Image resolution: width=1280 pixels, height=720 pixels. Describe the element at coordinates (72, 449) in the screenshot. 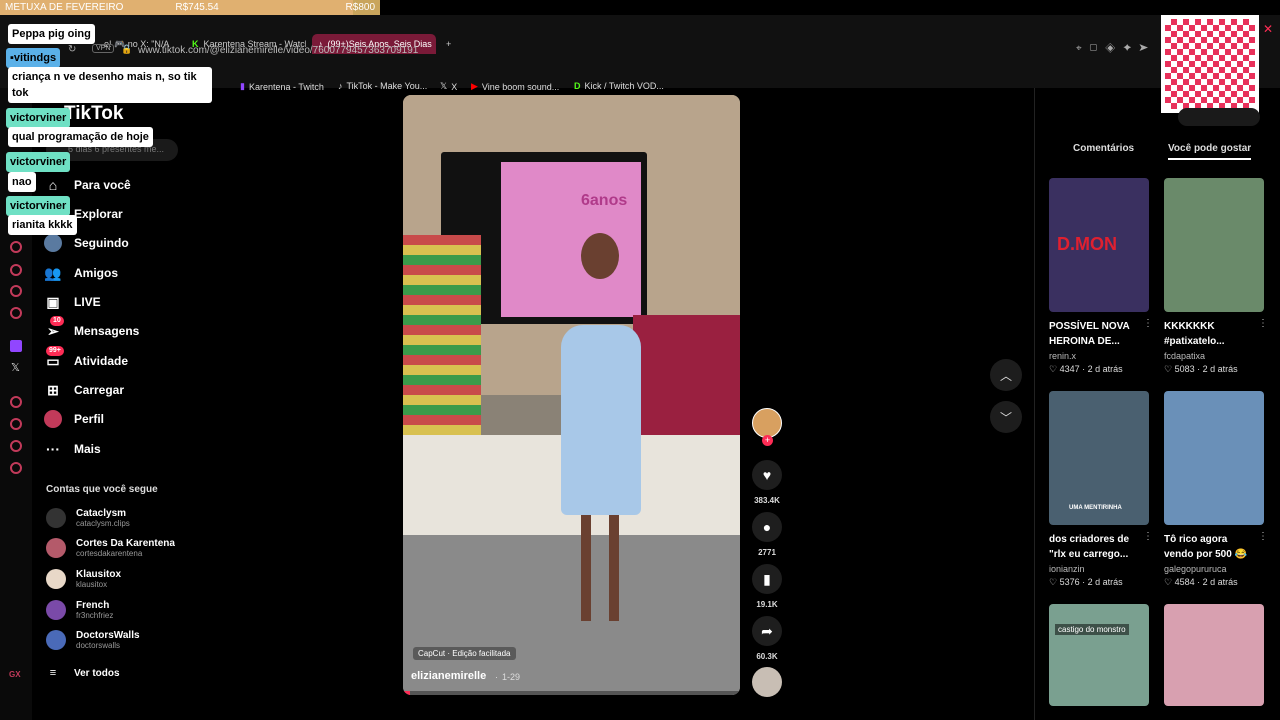

I see `nav-more: ··· Mais` at that location.